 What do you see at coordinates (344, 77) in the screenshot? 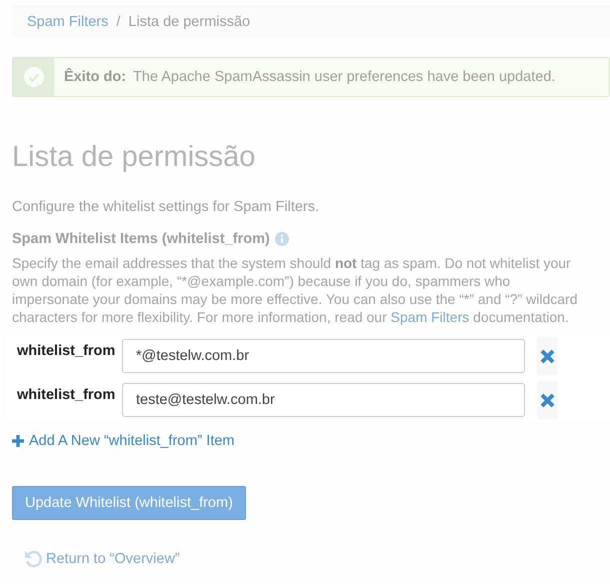
I see `alert-message: The Apache SpamAssassin user preferences have been updated.` at bounding box center [344, 77].